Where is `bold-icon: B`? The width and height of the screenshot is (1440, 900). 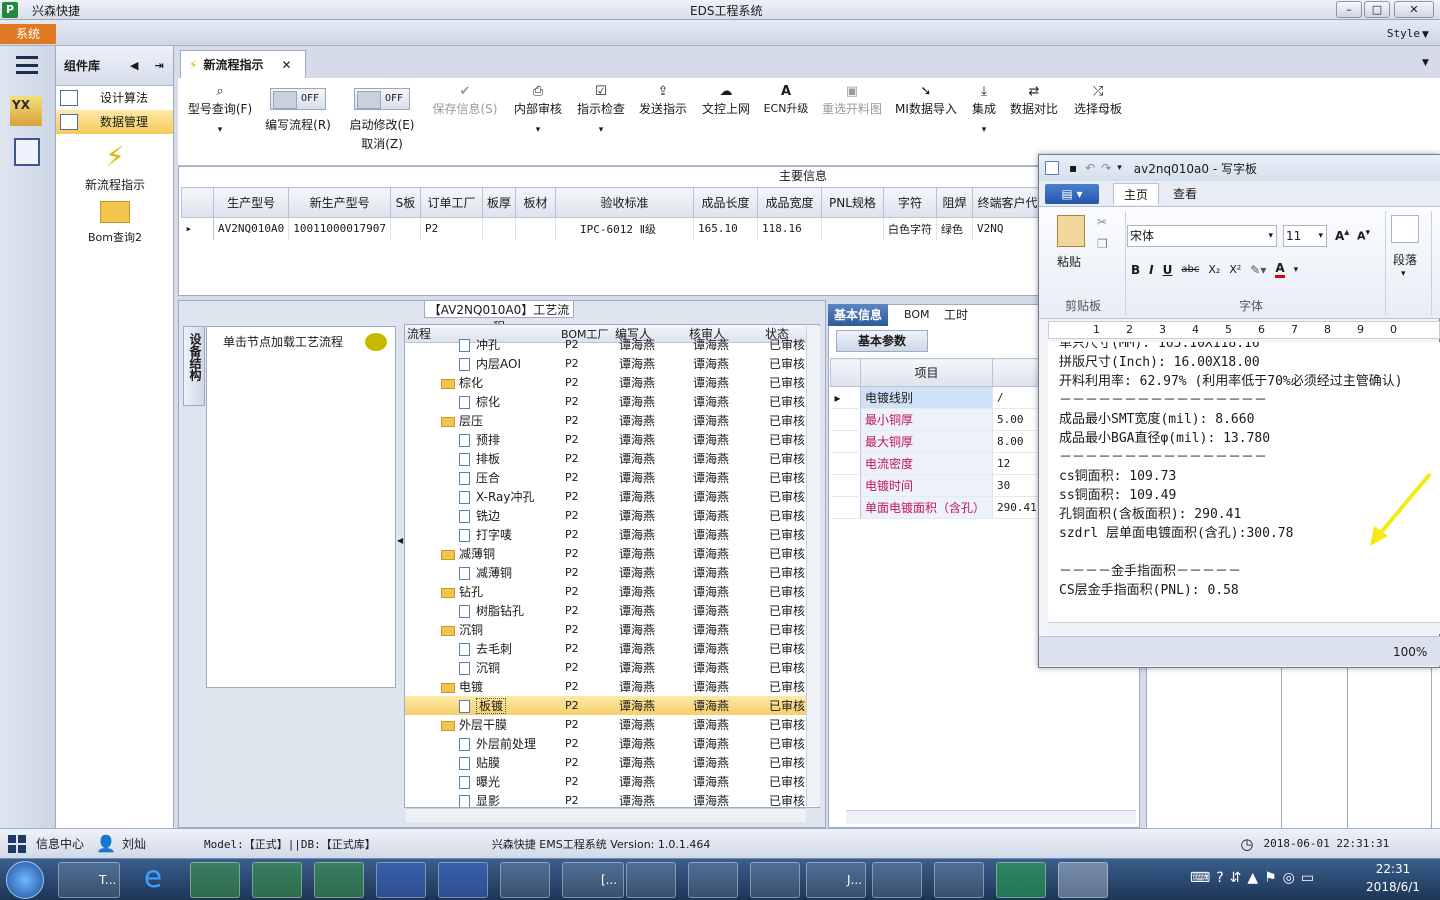 bold-icon: B is located at coordinates (1135, 270).